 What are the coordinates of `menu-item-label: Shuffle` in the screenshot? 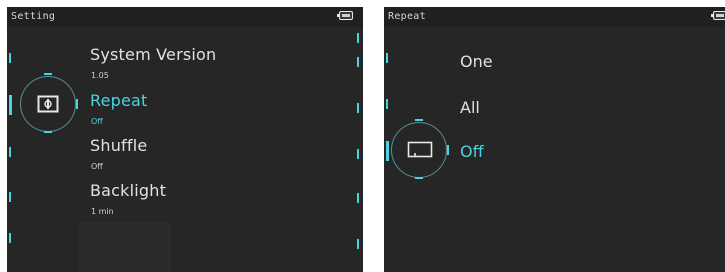 It's located at (119, 145).